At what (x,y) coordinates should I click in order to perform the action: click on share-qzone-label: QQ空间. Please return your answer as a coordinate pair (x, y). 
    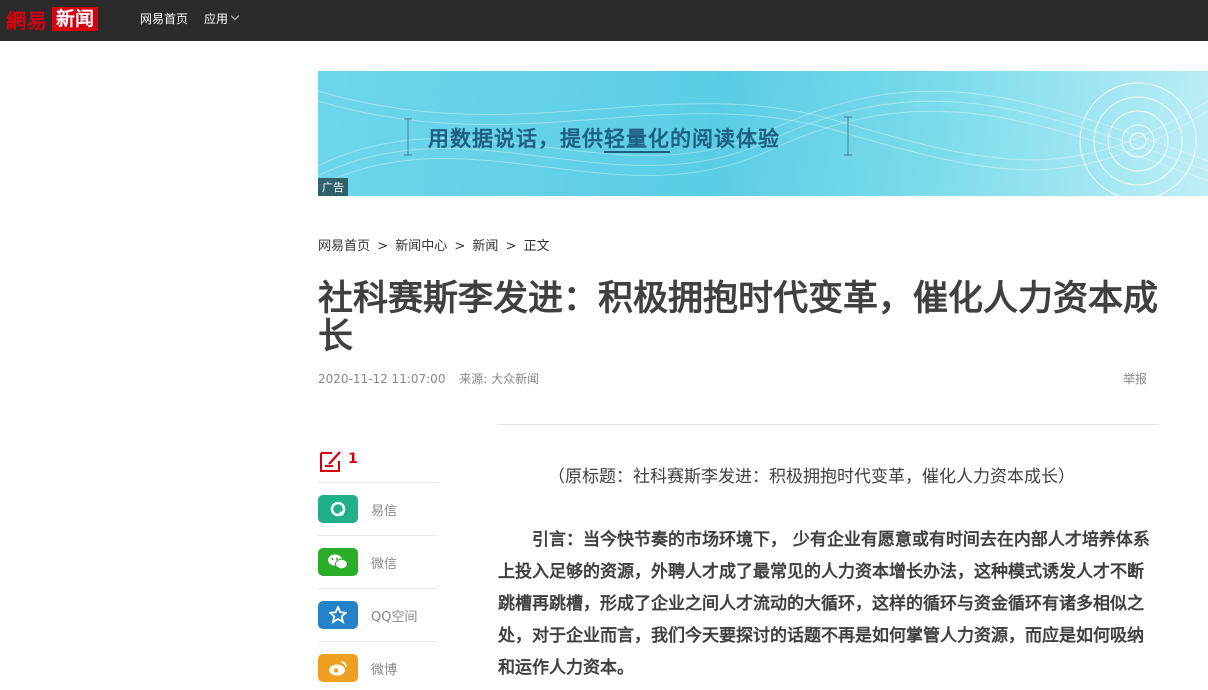
    Looking at the image, I should click on (394, 617).